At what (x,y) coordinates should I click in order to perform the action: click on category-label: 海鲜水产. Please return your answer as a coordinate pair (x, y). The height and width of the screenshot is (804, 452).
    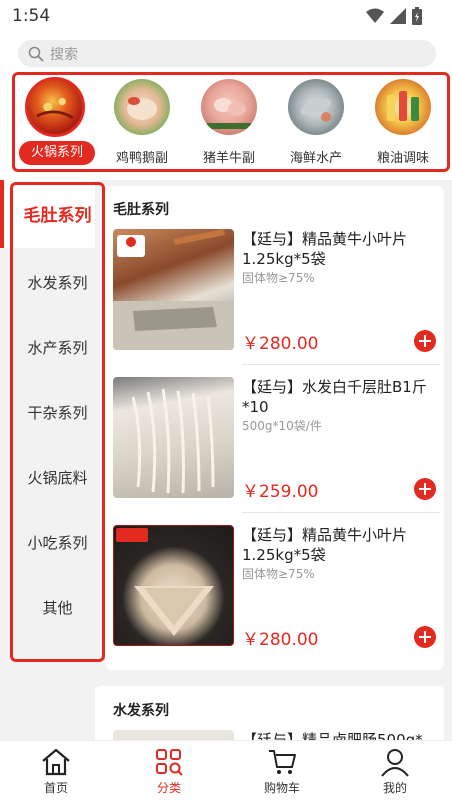
    Looking at the image, I should click on (315, 158).